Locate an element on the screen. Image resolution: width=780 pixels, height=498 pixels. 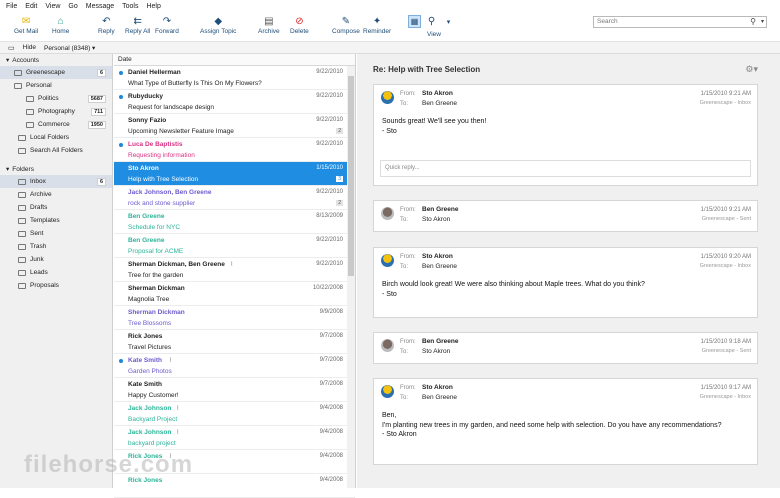
hide-toggle-icon: ▭ is located at coordinates (11, 48).